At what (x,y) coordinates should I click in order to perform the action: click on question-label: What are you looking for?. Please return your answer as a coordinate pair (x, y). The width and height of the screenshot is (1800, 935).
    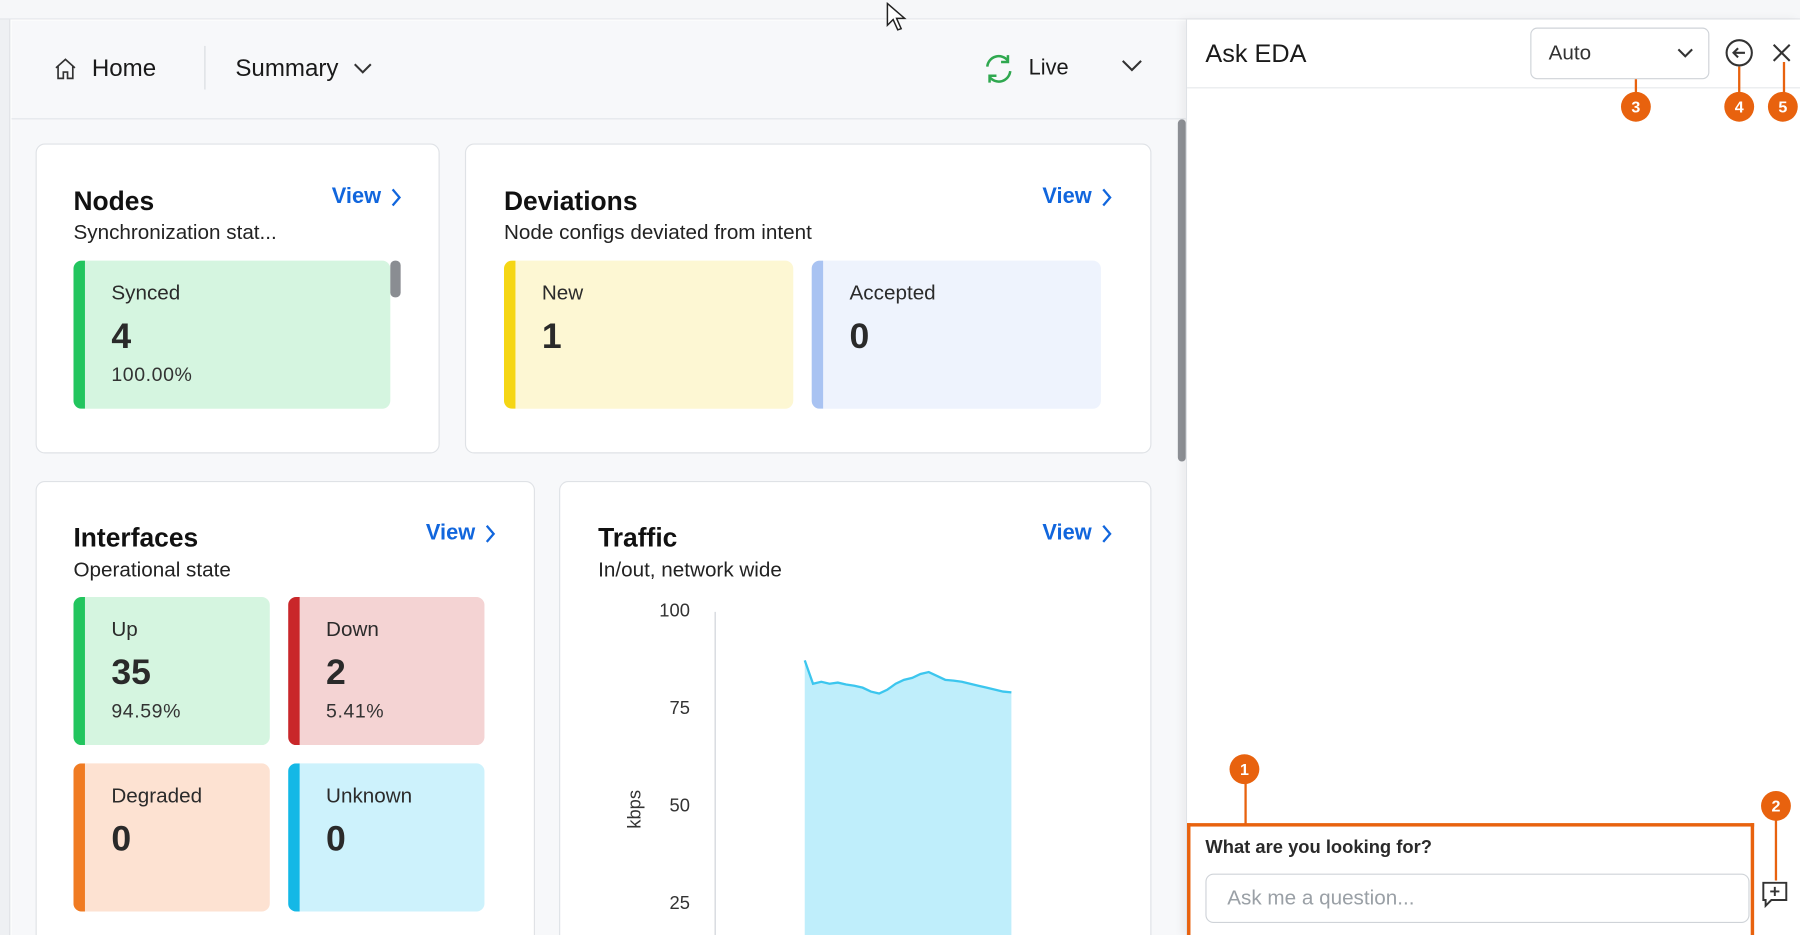
    Looking at the image, I should click on (1318, 848).